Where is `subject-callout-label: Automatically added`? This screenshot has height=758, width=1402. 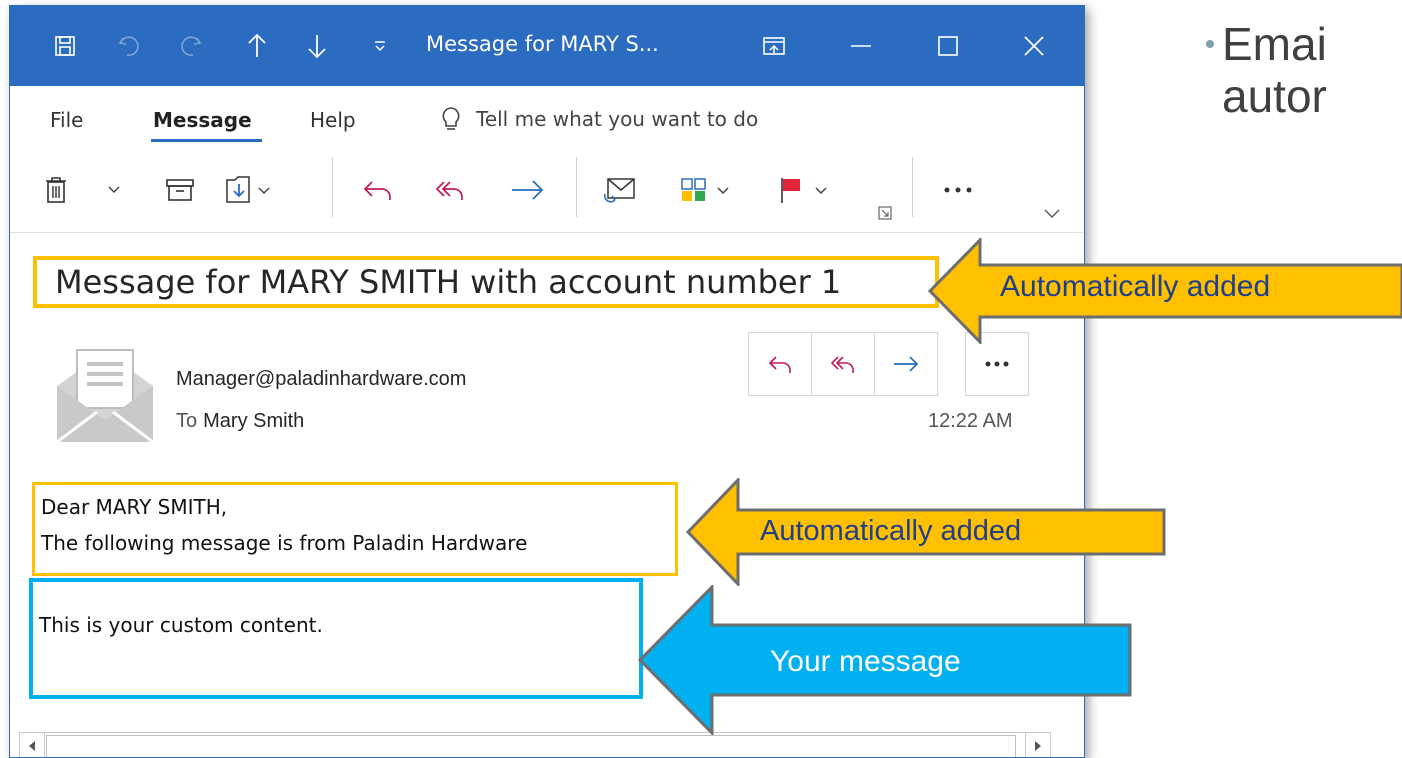
subject-callout-label: Automatically added is located at coordinates (1135, 286).